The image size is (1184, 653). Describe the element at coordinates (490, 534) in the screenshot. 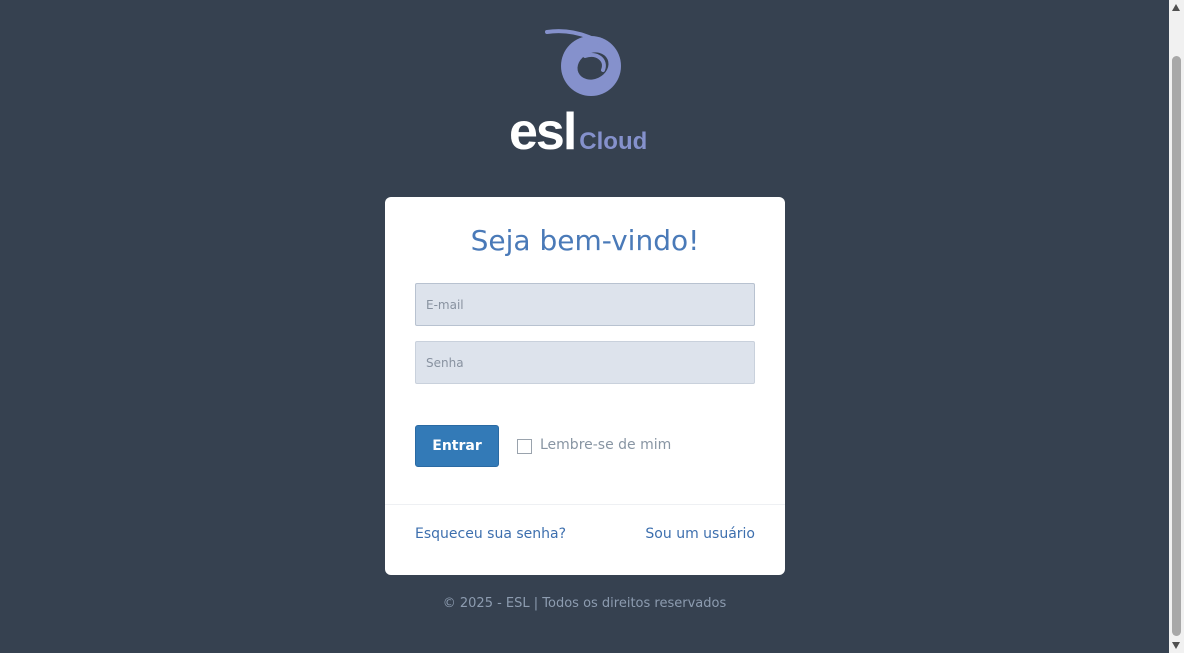

I see `forgot-password-link: Esqueceu sua senha?` at that location.